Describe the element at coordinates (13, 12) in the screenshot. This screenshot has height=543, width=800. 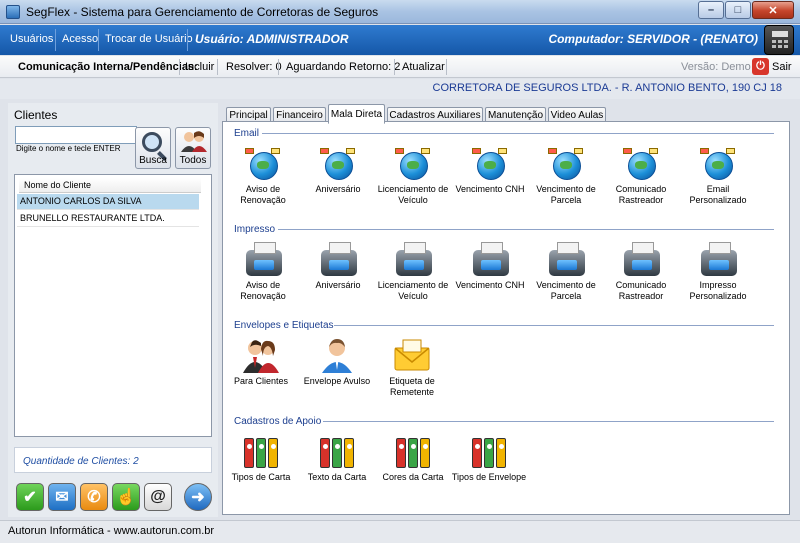
I see `app-icon` at that location.